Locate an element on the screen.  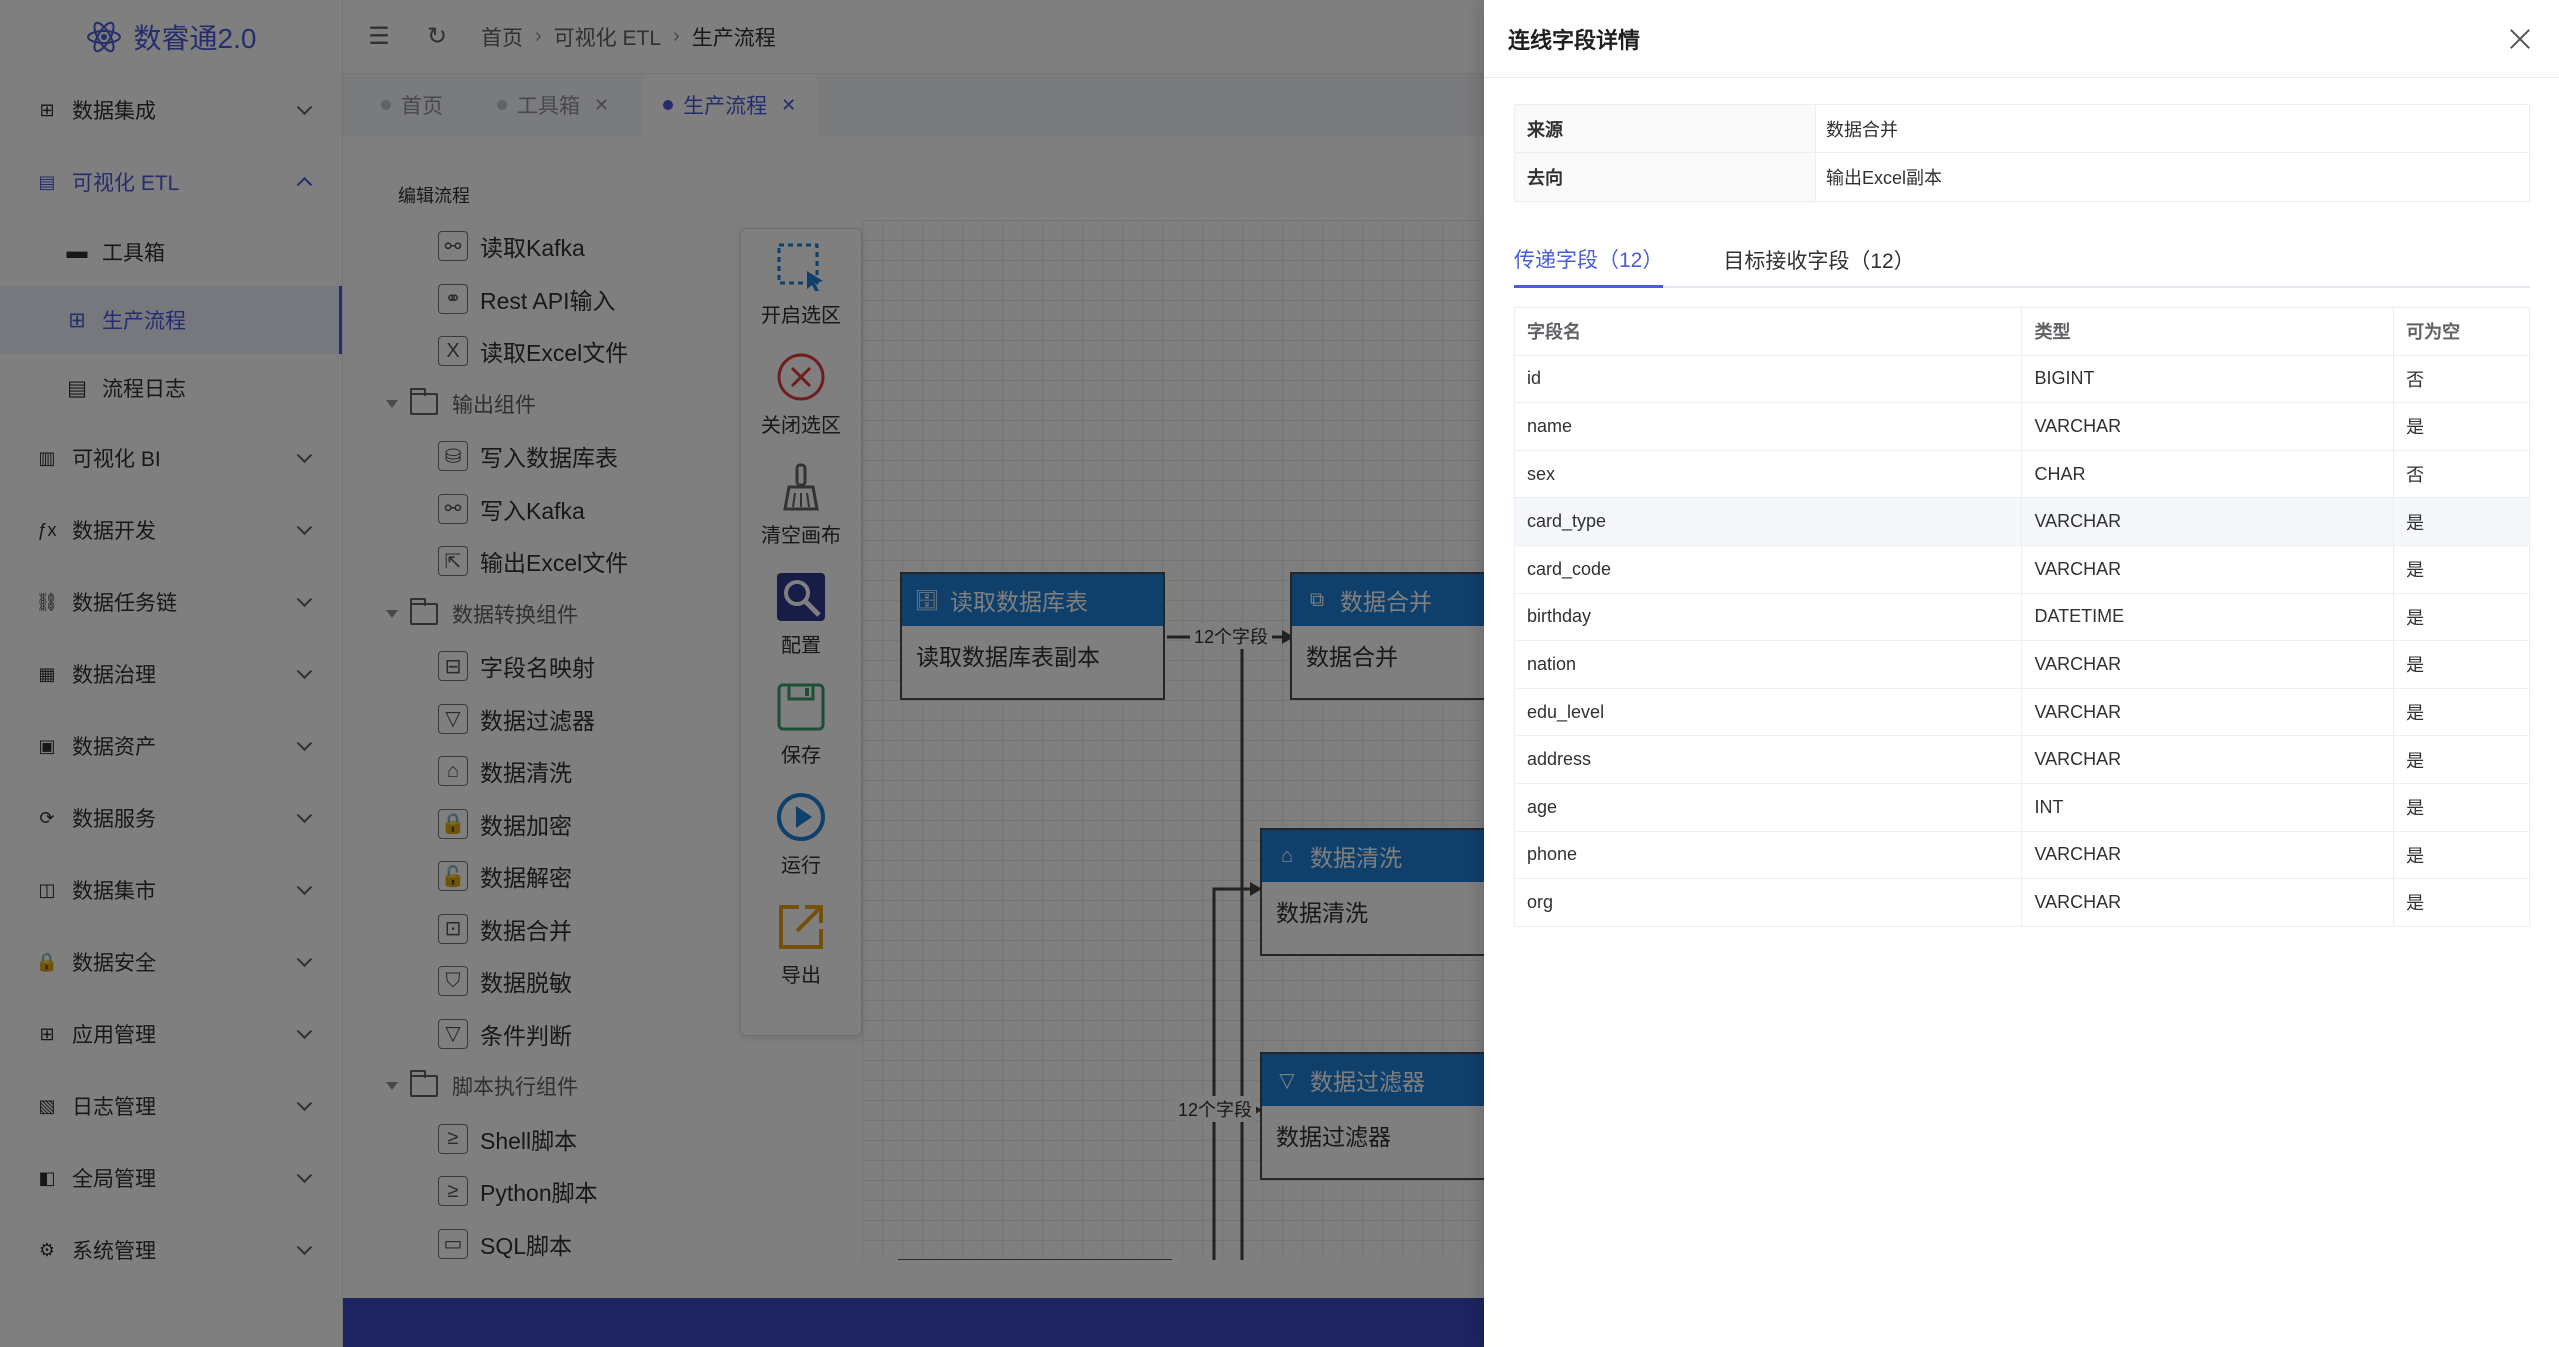
table-row: name VARCHAR 是 is located at coordinates (2021, 426).